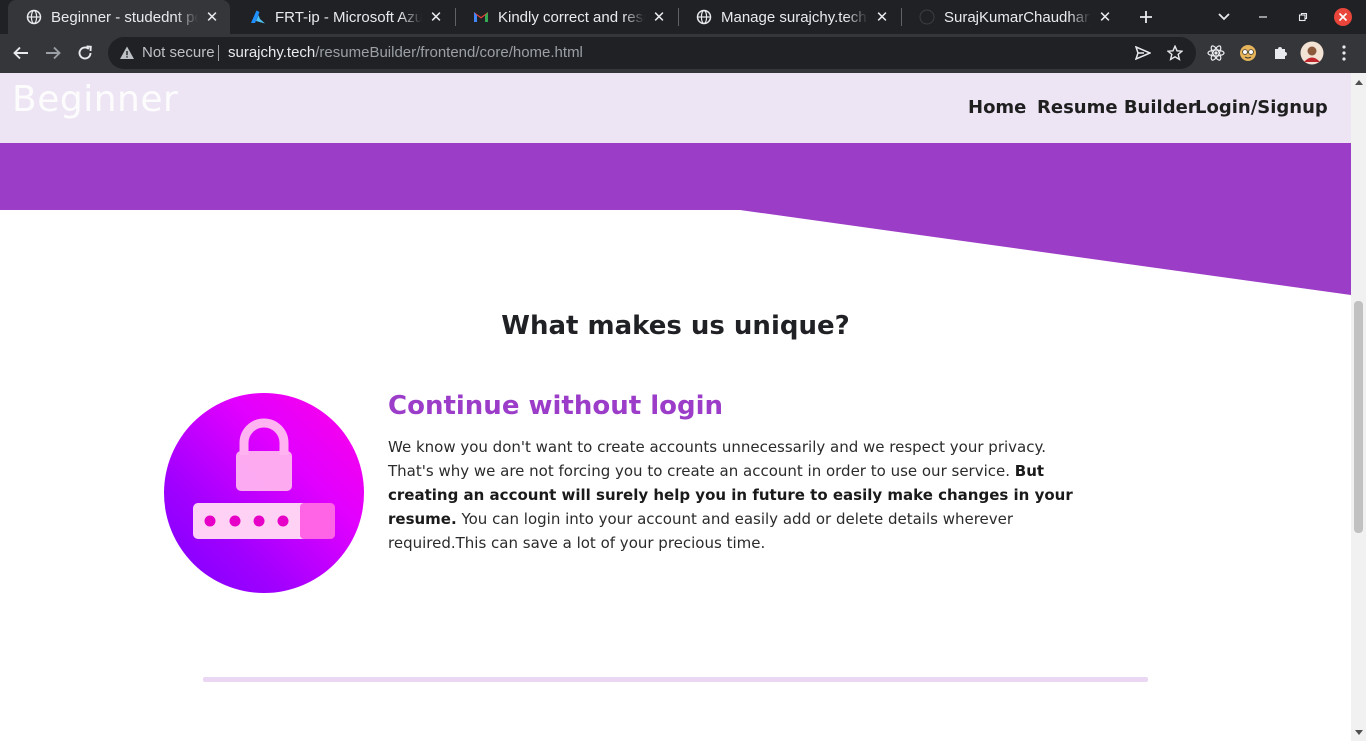 This screenshot has height=741, width=1366. Describe the element at coordinates (1343, 17) in the screenshot. I see `window-close-button` at that location.